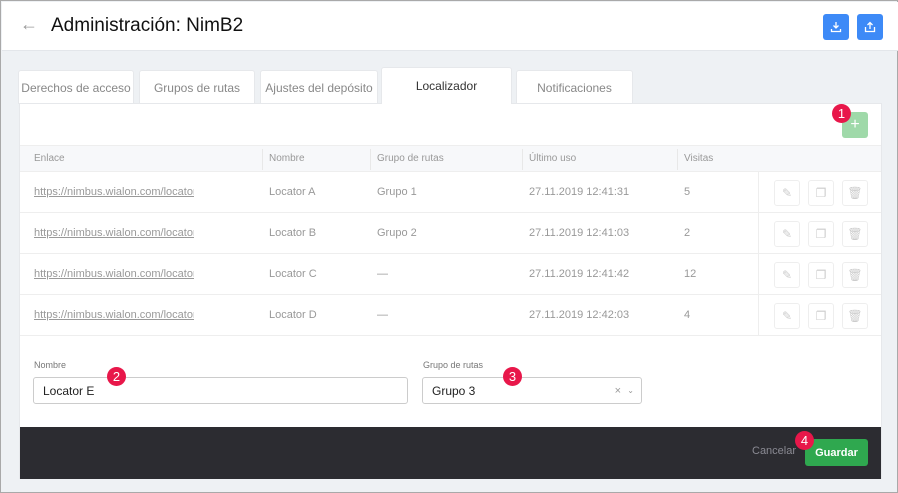 The height and width of the screenshot is (493, 898). What do you see at coordinates (804, 440) in the screenshot?
I see `step-badge-4: 4` at bounding box center [804, 440].